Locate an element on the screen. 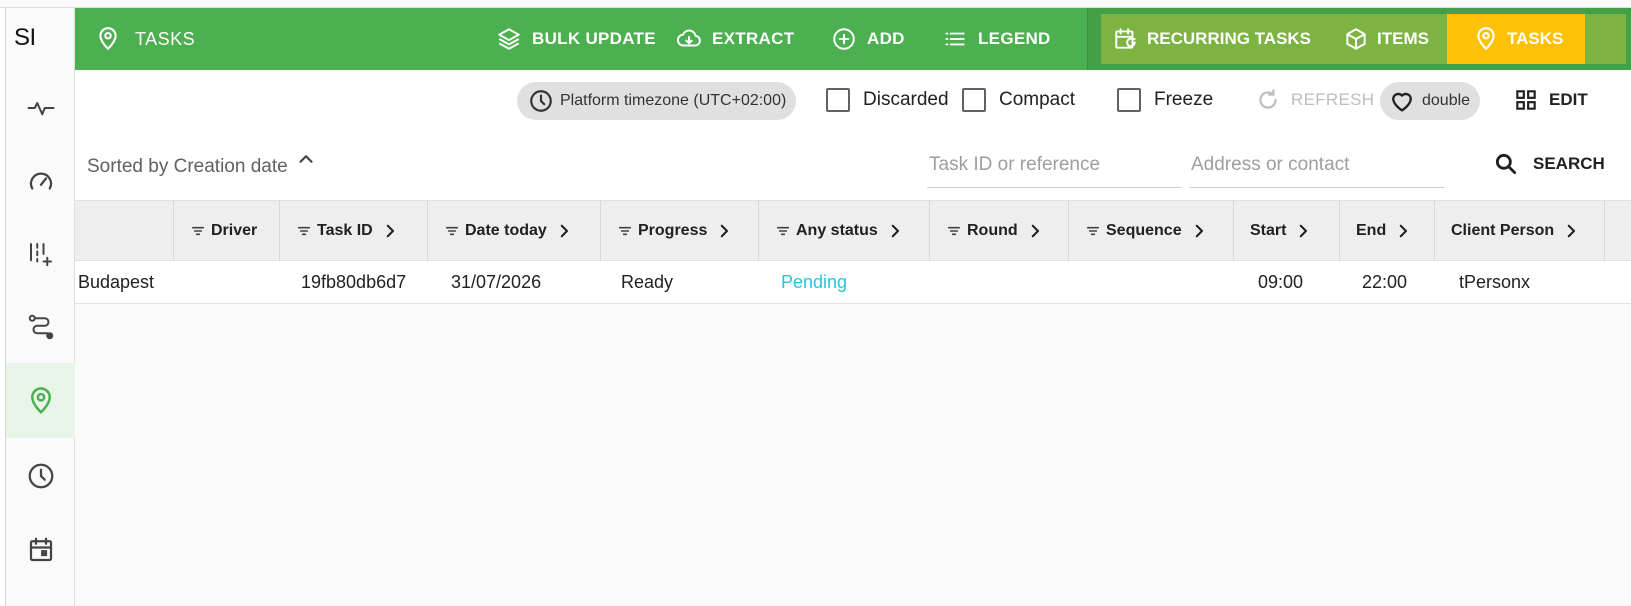 The image size is (1631, 606). task-id-search-field is located at coordinates (1054, 169).